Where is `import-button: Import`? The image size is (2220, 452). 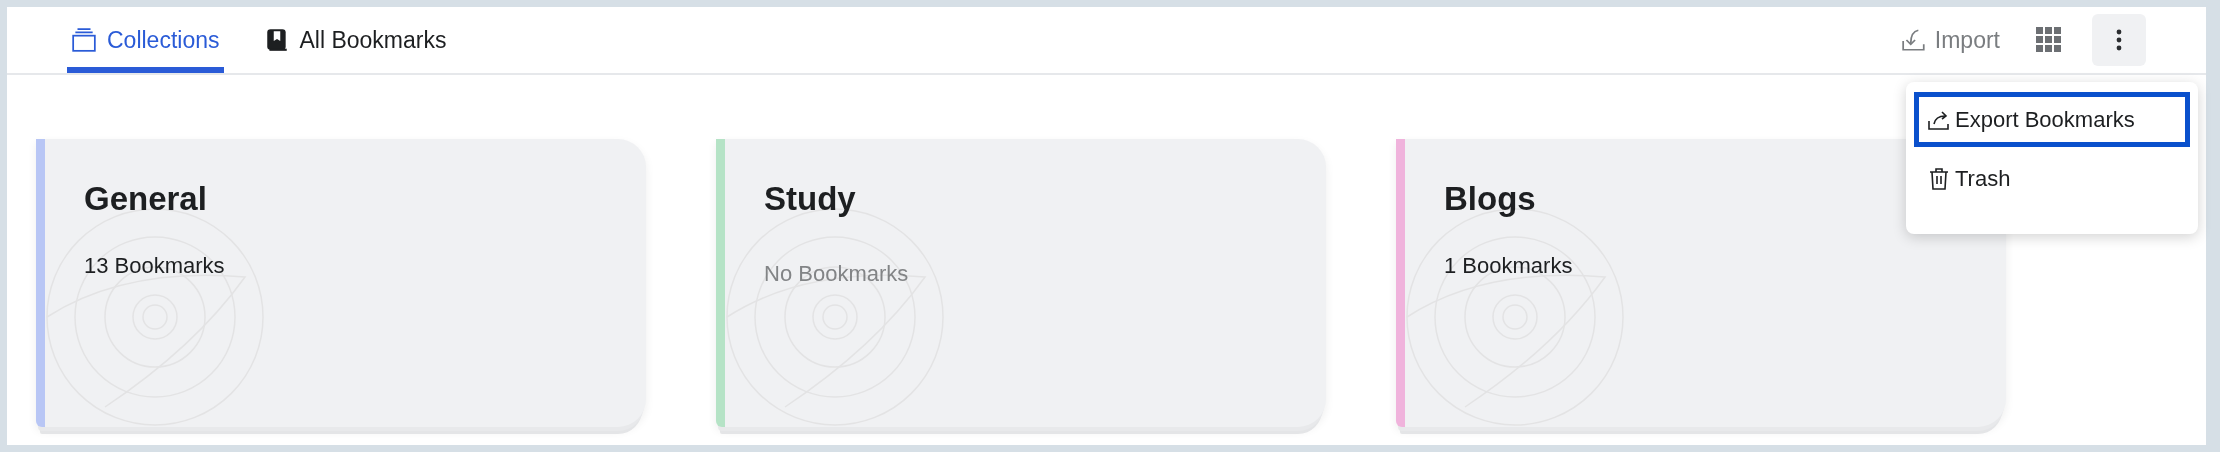 import-button: Import is located at coordinates (1950, 40).